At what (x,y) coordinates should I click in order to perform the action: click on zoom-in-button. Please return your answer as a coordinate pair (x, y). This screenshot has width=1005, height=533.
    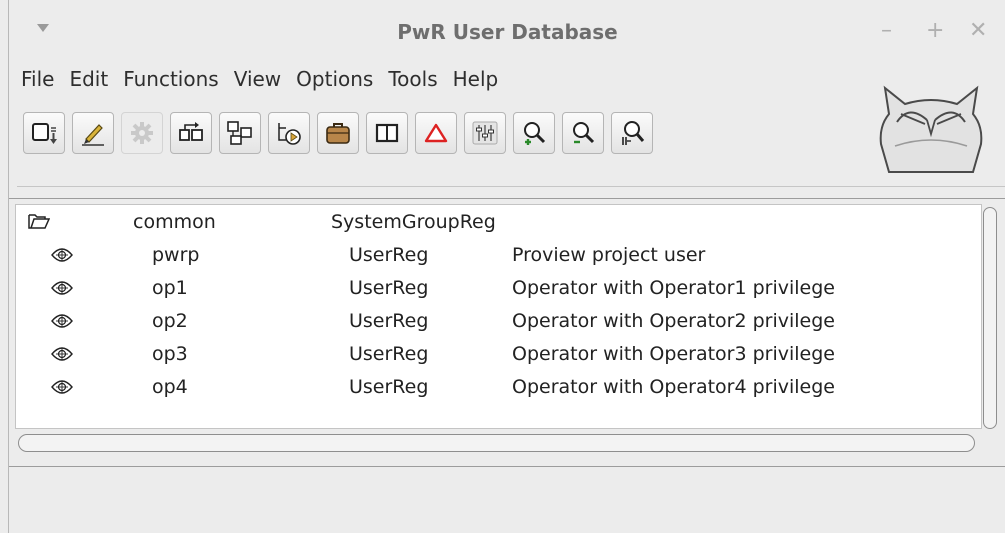
    Looking at the image, I should click on (534, 133).